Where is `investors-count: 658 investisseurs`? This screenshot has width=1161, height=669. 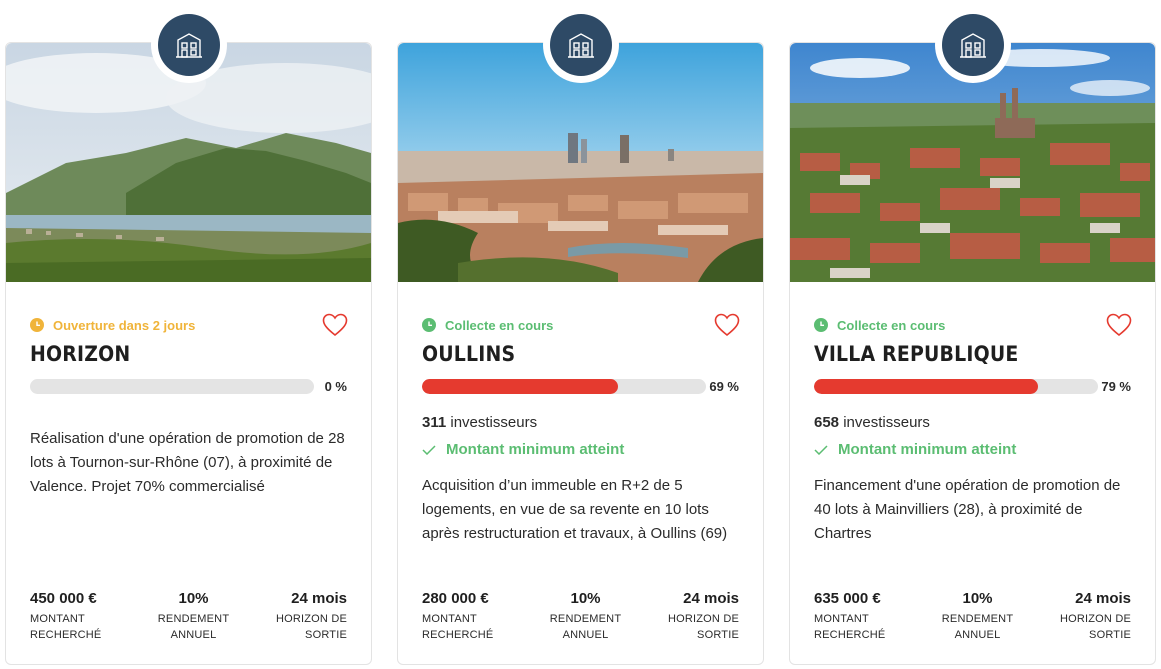
investors-count: 658 investisseurs is located at coordinates (972, 422).